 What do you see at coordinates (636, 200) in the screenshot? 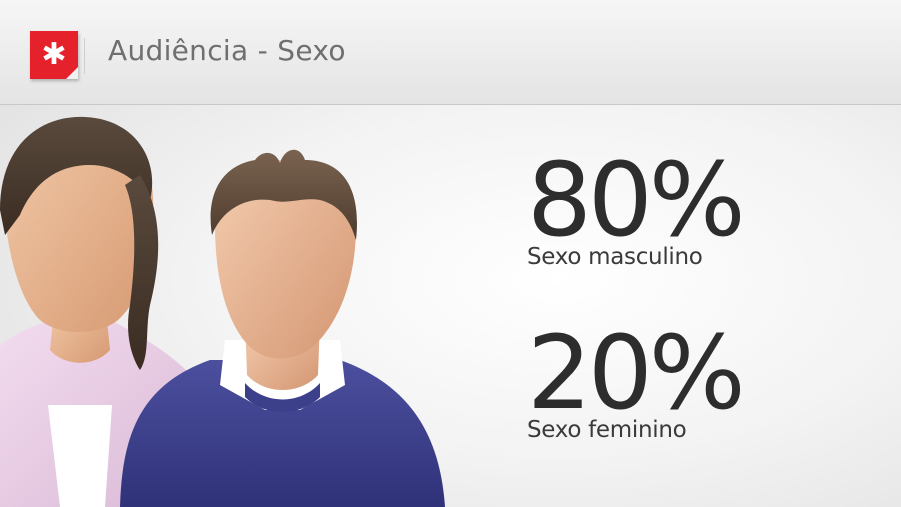
I see `male-percentage: 80%` at bounding box center [636, 200].